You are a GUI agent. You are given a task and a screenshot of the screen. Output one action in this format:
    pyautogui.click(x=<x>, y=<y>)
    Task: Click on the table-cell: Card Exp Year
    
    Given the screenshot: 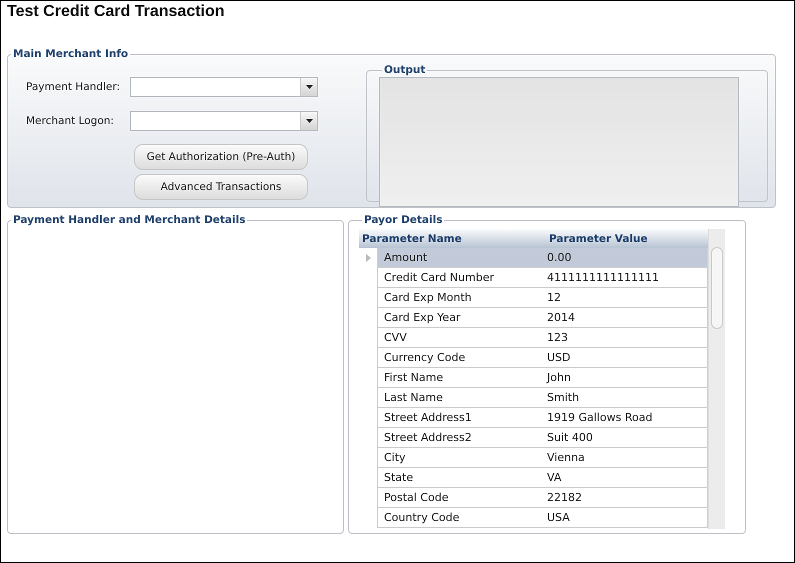 What is the action you would take?
    pyautogui.click(x=460, y=317)
    